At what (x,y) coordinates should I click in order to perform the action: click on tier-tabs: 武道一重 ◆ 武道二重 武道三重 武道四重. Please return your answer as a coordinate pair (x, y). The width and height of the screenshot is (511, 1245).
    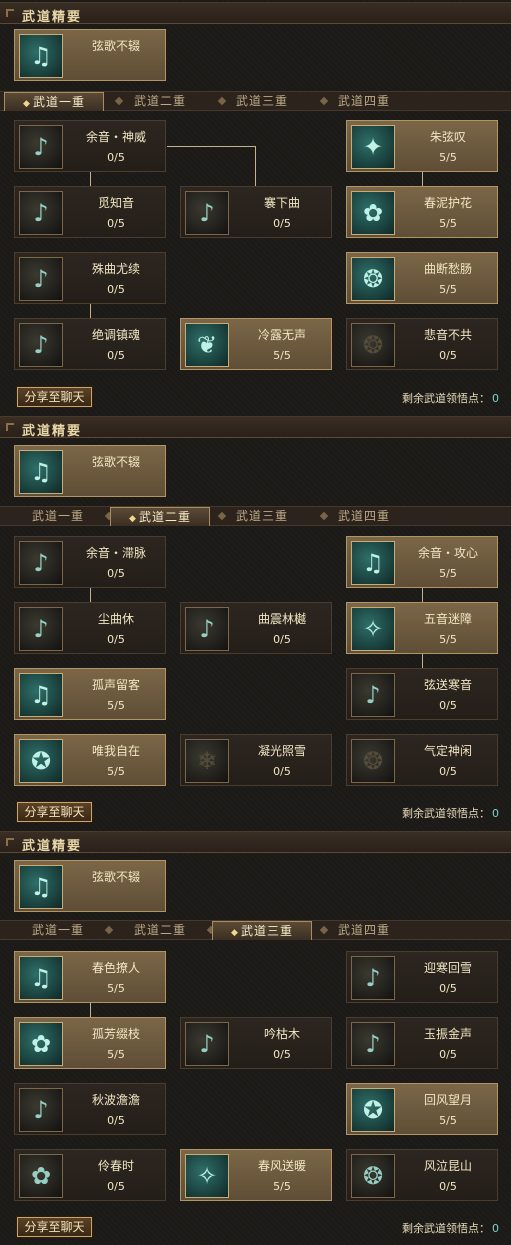
    Looking at the image, I should click on (255, 516).